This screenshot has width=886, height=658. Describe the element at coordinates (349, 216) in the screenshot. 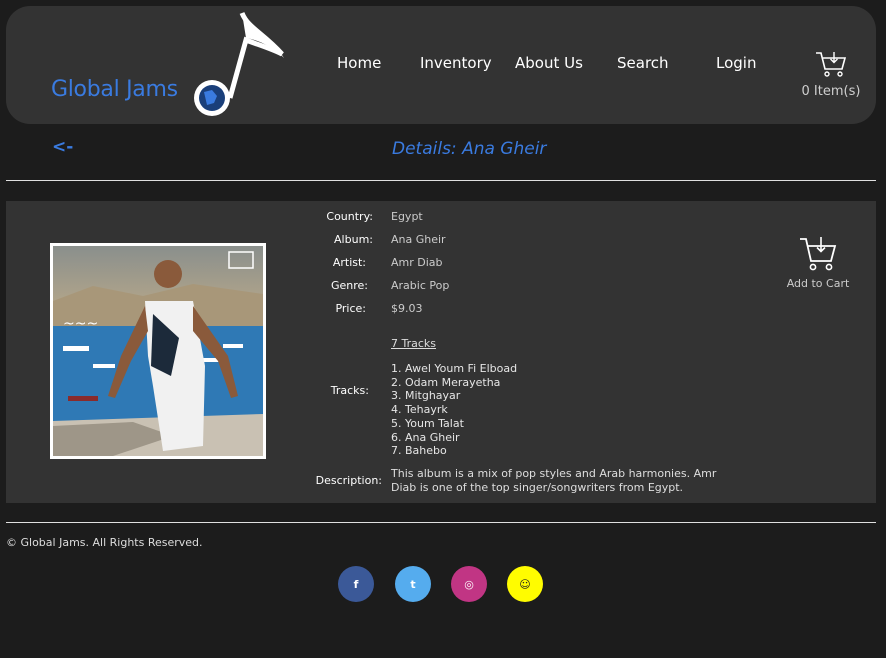

I see `country-label: Country:` at that location.